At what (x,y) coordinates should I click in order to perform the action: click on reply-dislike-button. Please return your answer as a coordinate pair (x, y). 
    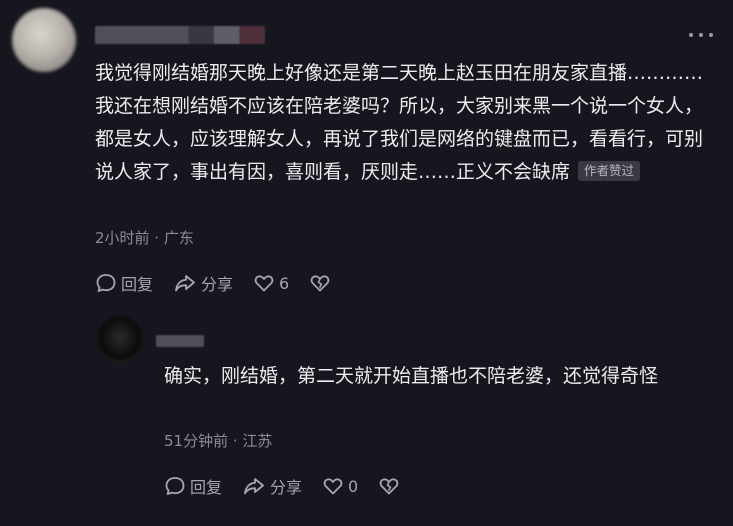
    Looking at the image, I should click on (391, 486).